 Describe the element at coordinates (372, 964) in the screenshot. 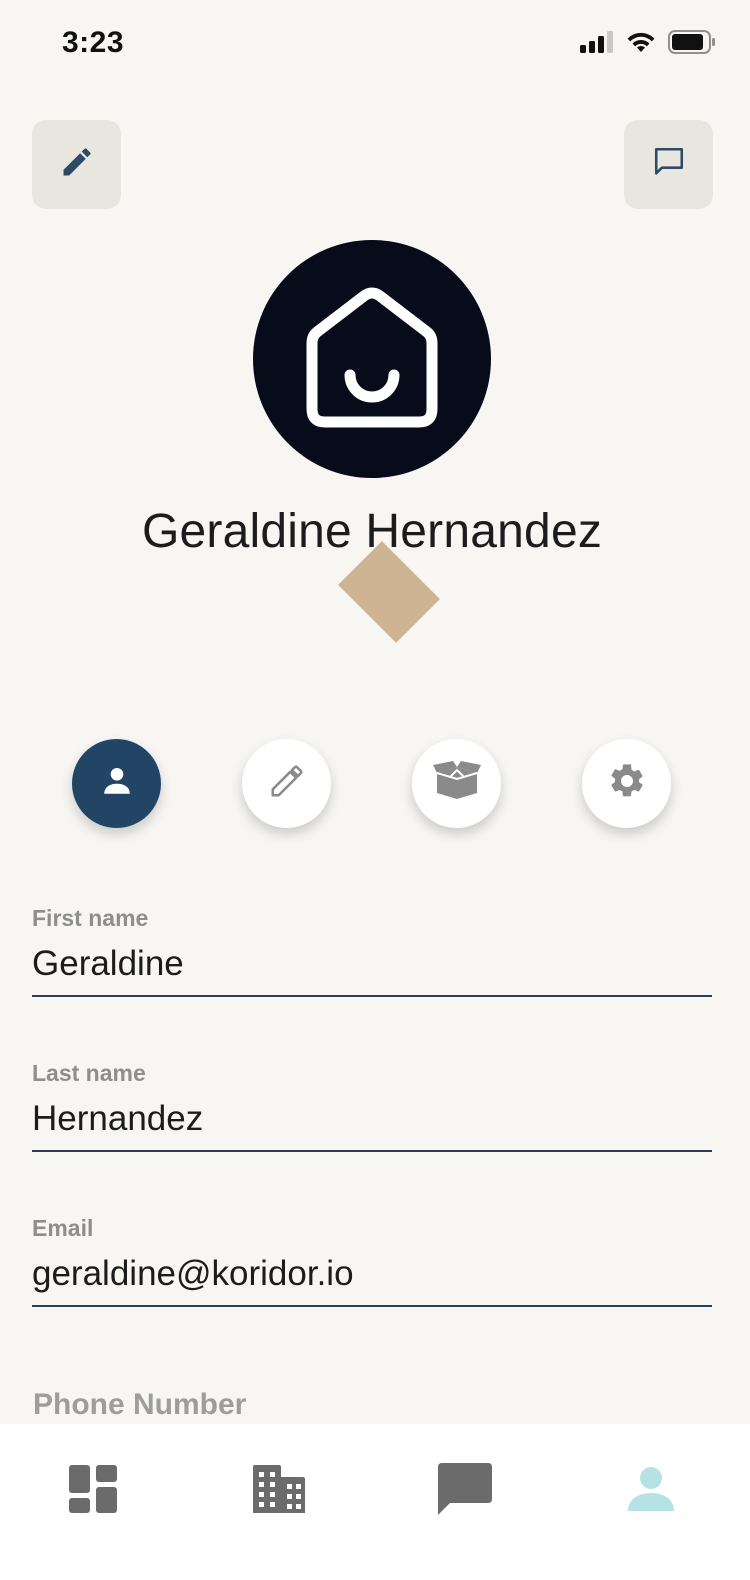

I see `first-name-input: Geraldine` at that location.